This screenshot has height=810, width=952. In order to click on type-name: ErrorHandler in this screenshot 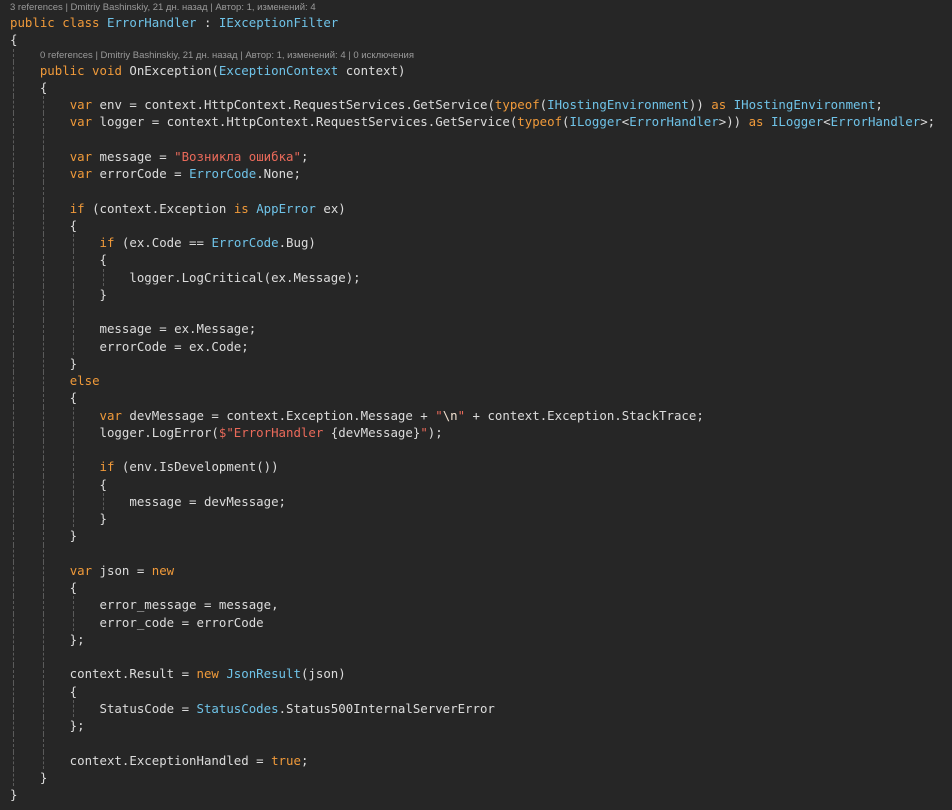, I will do `click(875, 122)`.